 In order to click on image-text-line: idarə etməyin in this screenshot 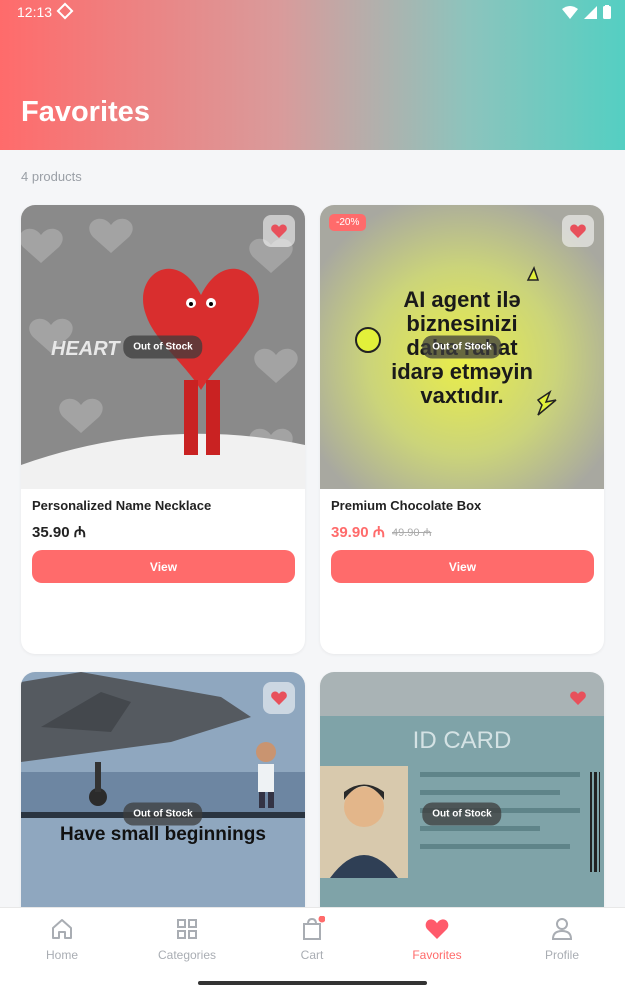, I will do `click(462, 371)`.